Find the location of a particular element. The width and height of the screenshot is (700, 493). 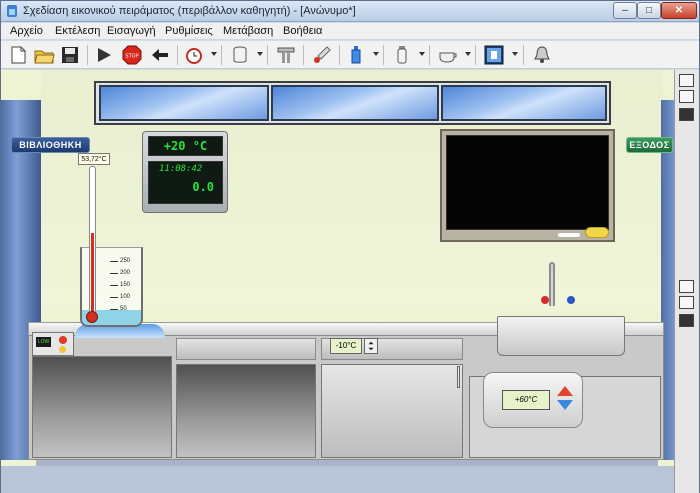

sponge is located at coordinates (597, 232).